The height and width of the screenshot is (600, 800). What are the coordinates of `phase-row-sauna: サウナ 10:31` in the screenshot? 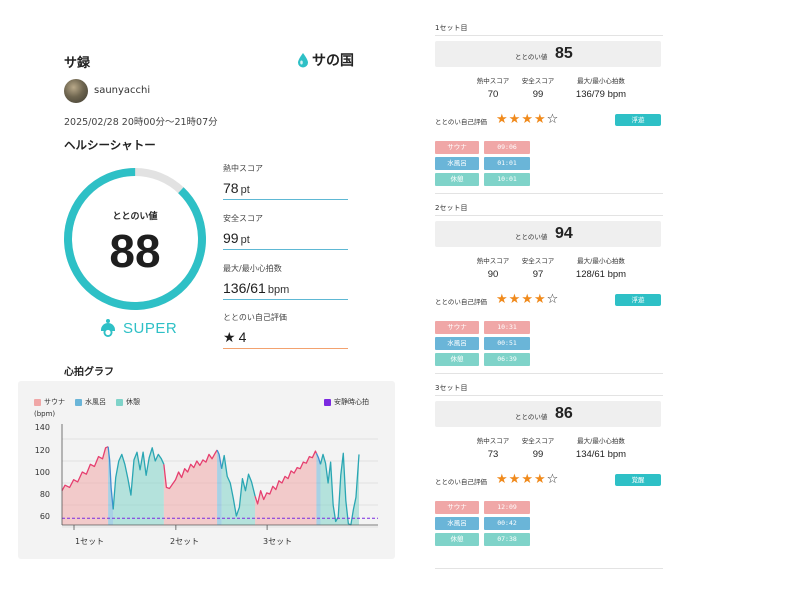 It's located at (482, 327).